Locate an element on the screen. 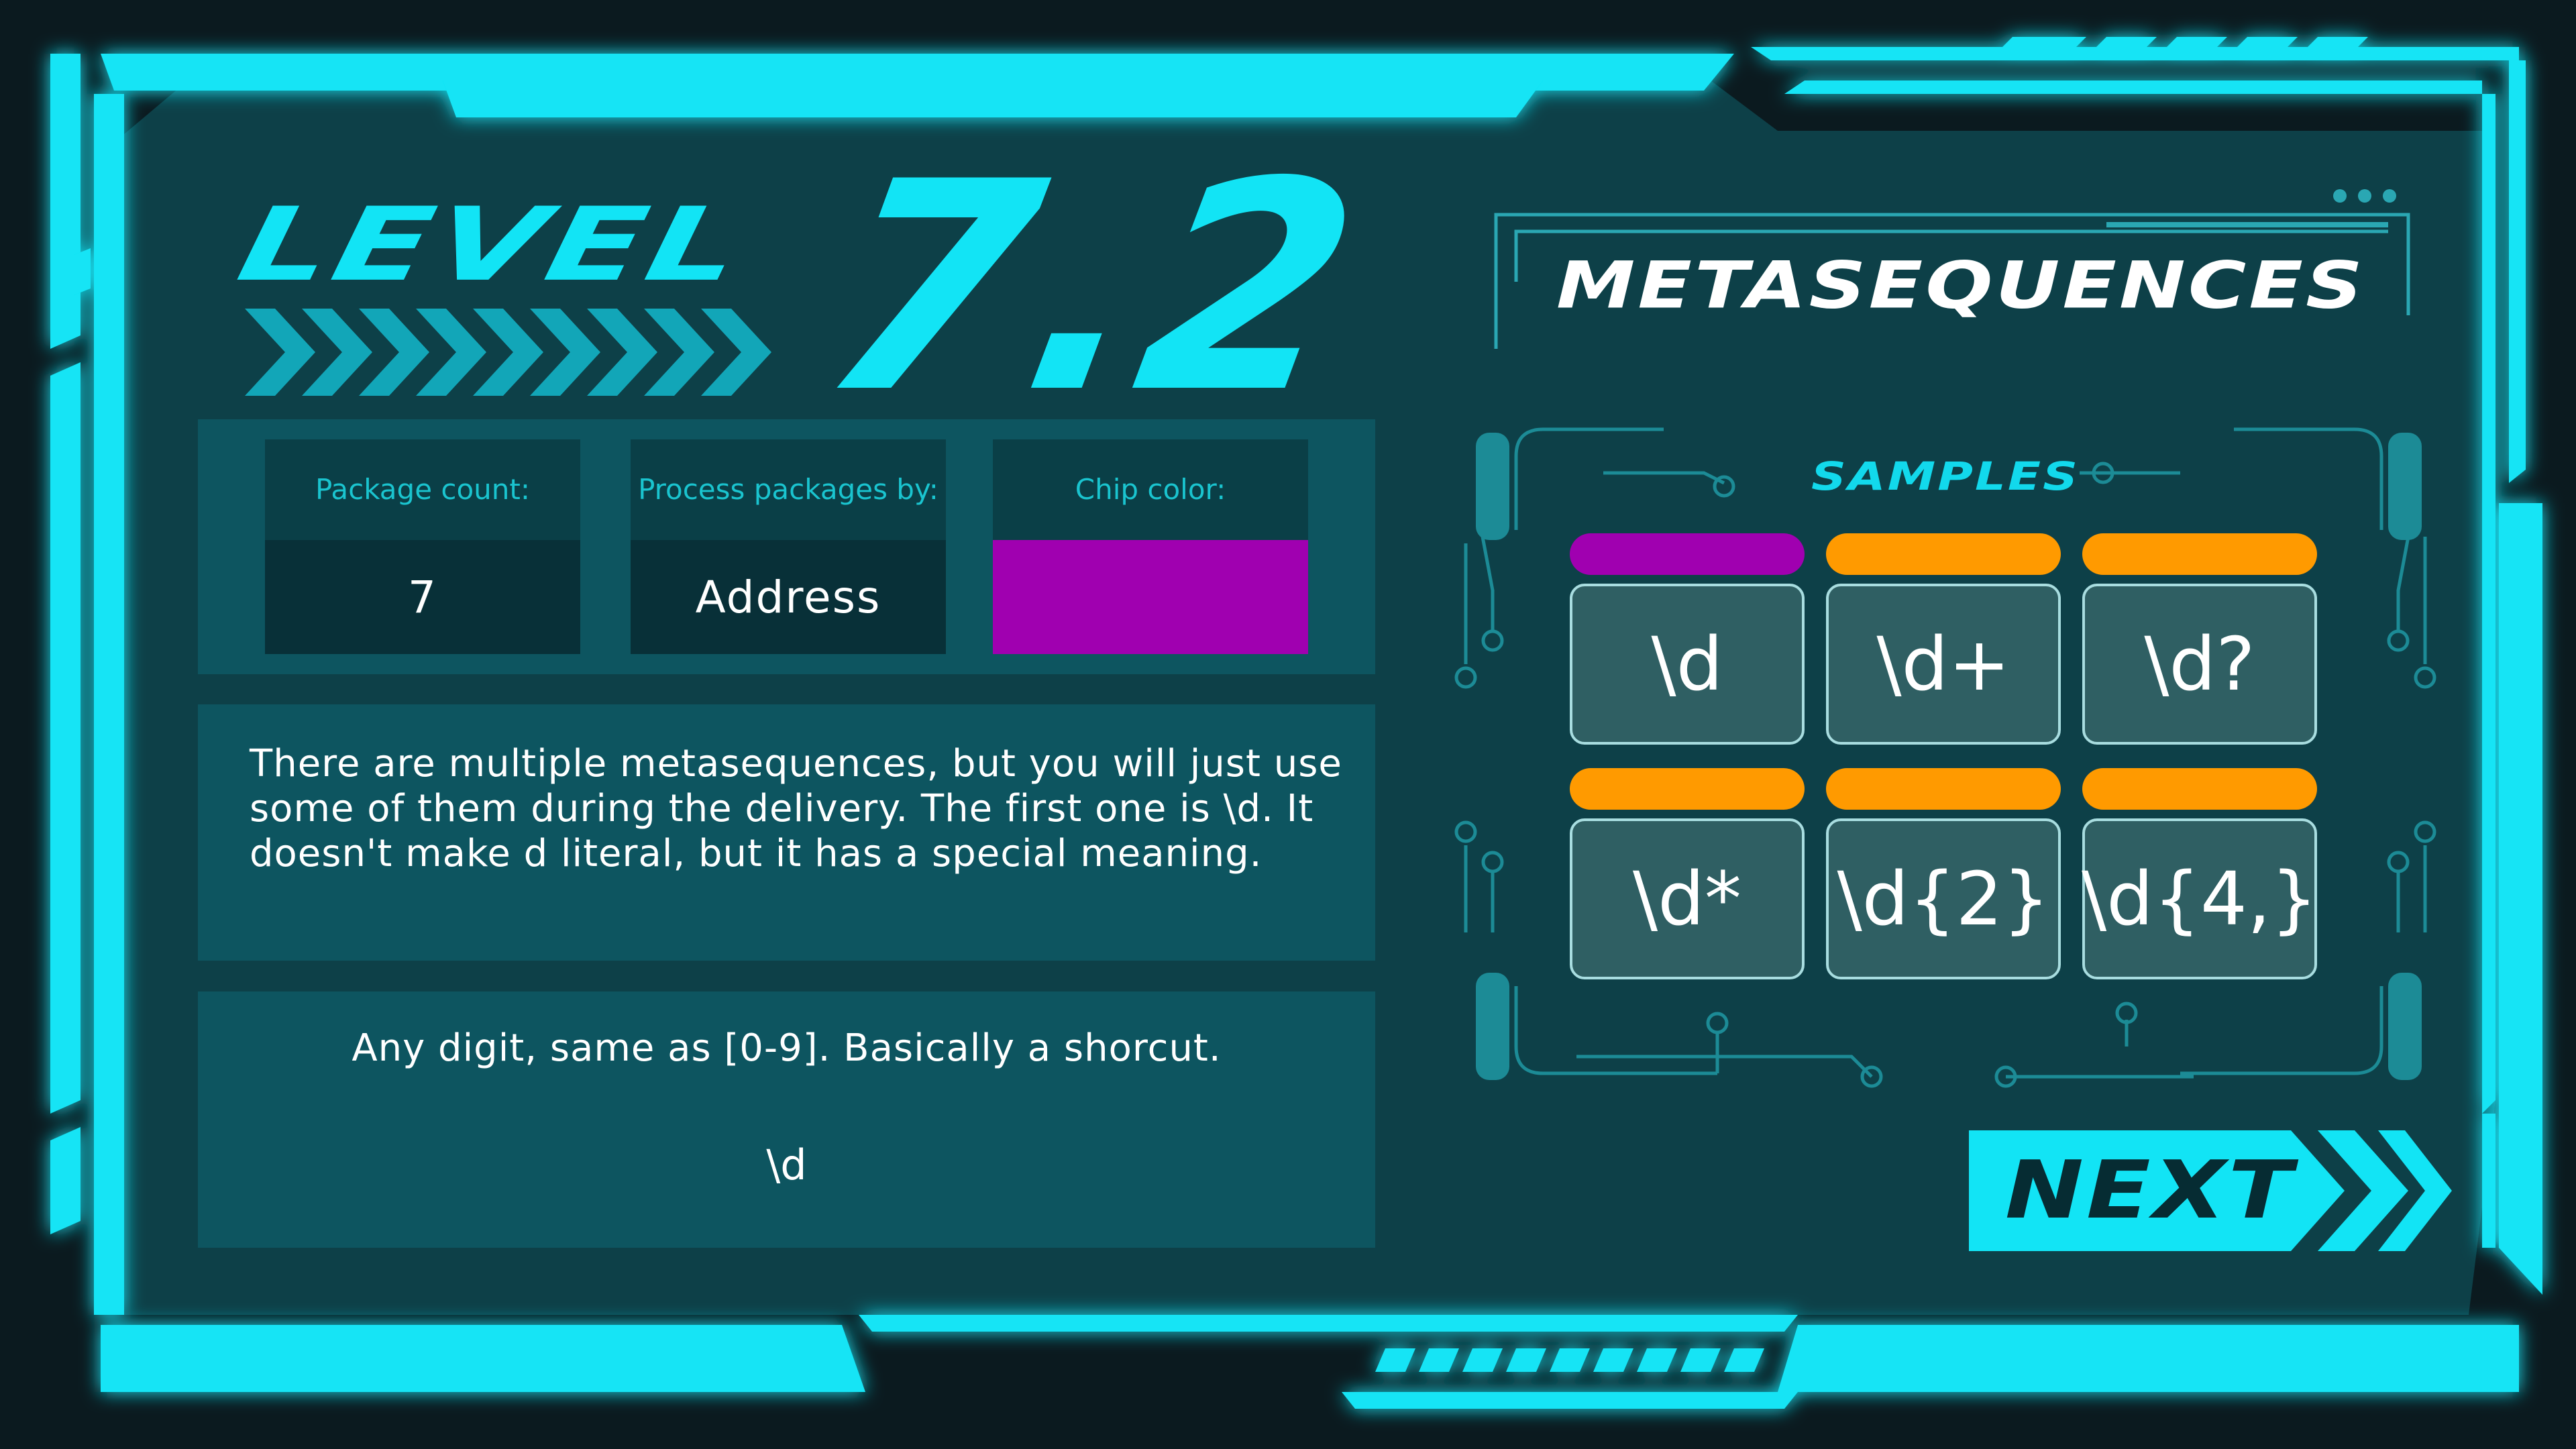 The image size is (2576, 1449). process-by-label: Process packages by: is located at coordinates (788, 489).